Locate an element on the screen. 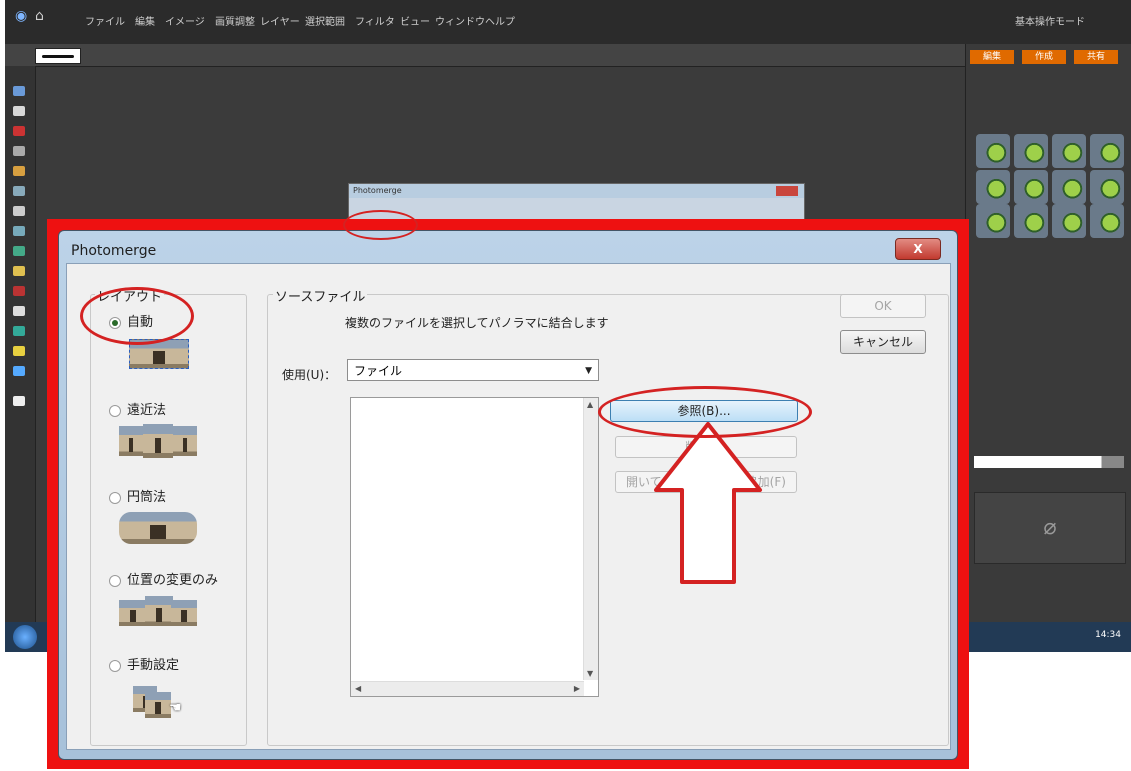  menu-file: ファイル is located at coordinates (105, 20).